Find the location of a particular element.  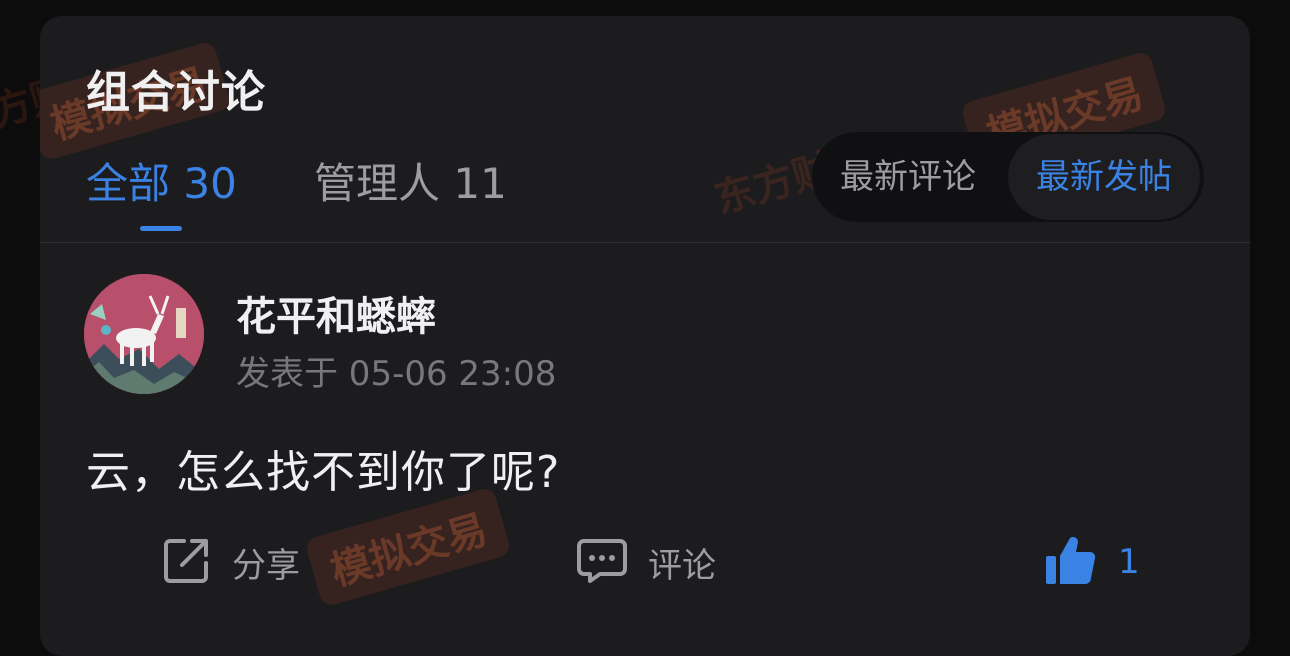

tab-managers: 管理人 11 is located at coordinates (410, 180).